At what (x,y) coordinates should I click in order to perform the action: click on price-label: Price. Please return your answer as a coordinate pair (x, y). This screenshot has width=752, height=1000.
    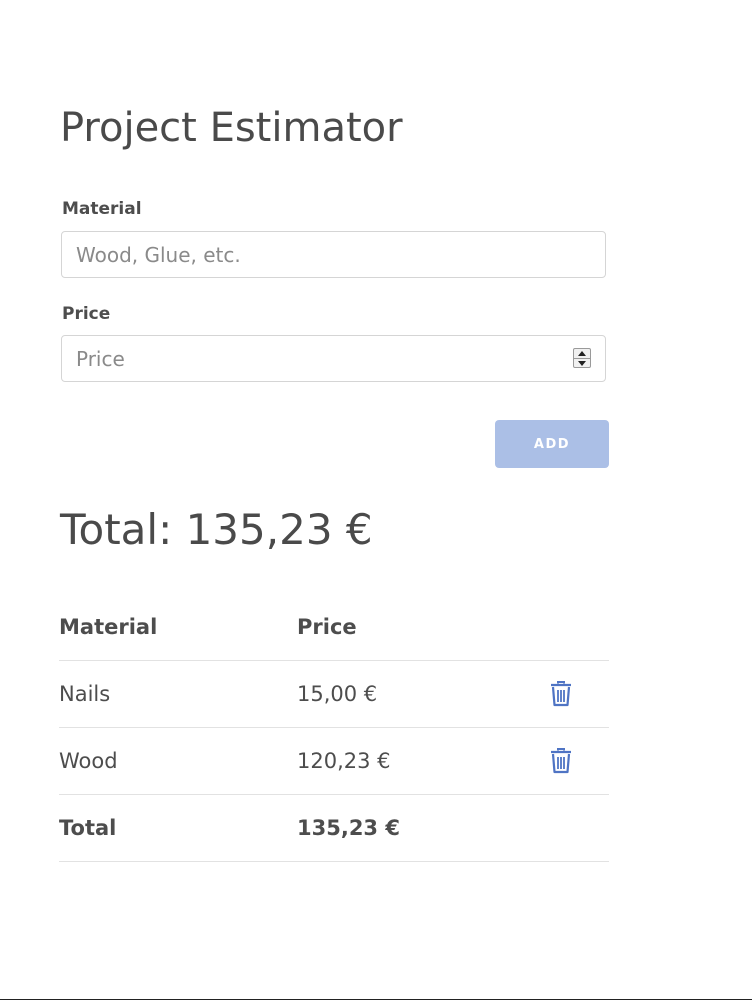
    Looking at the image, I should click on (86, 314).